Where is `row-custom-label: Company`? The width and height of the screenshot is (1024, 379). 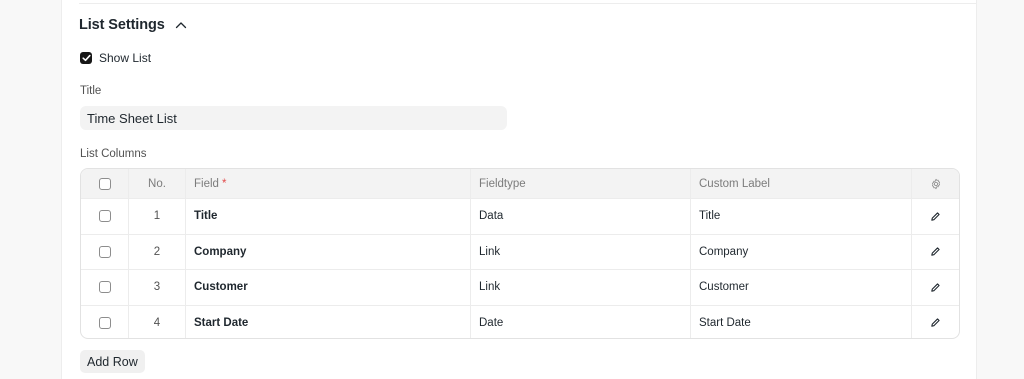
row-custom-label: Company is located at coordinates (801, 251).